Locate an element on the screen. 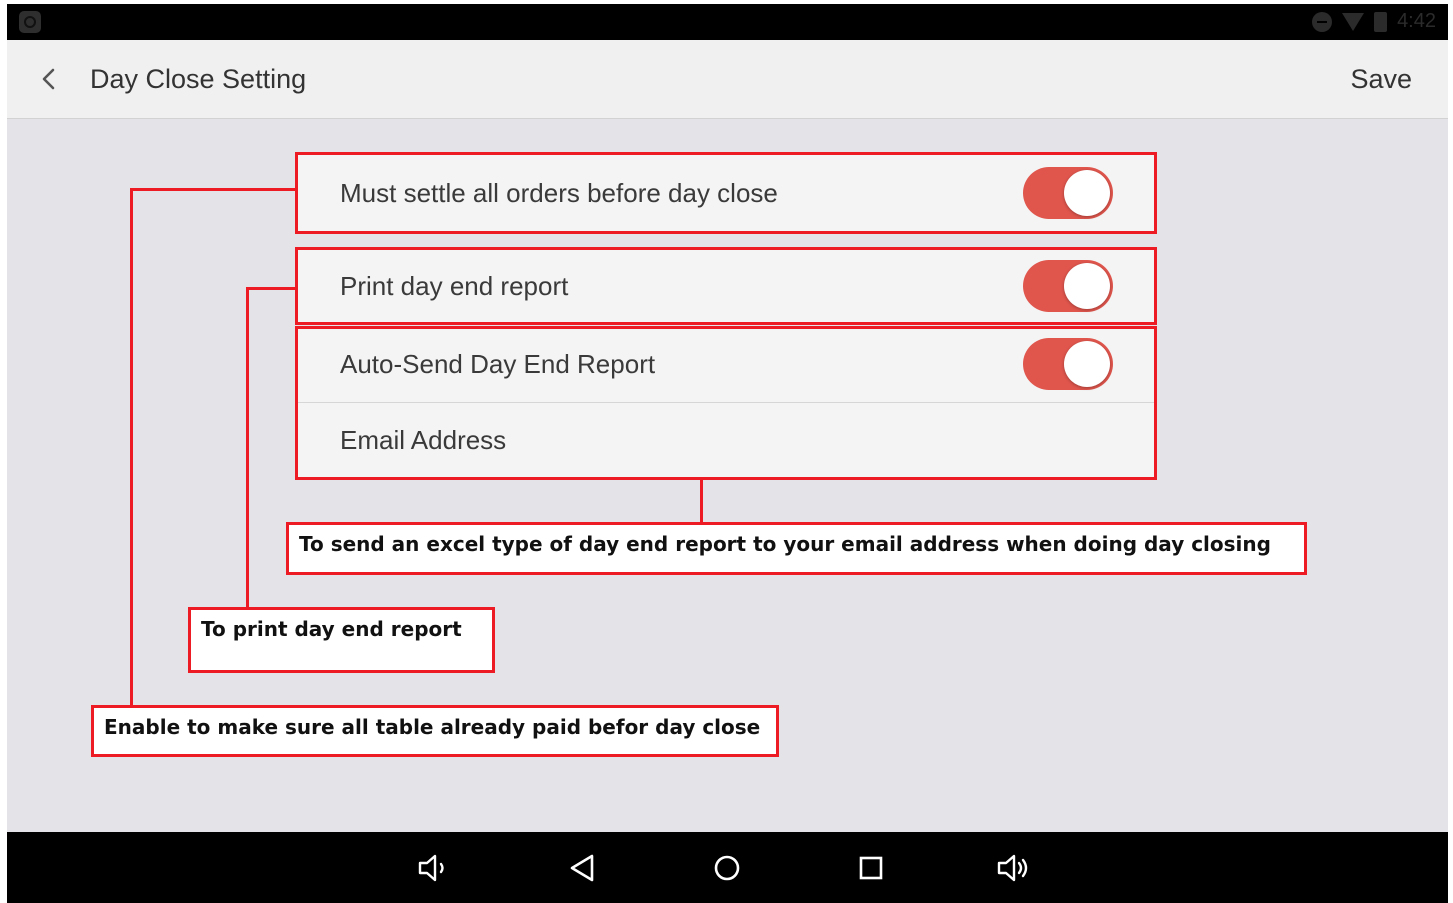 This screenshot has width=1453, height=903. status-icons: 4:42 is located at coordinates (1374, 21).